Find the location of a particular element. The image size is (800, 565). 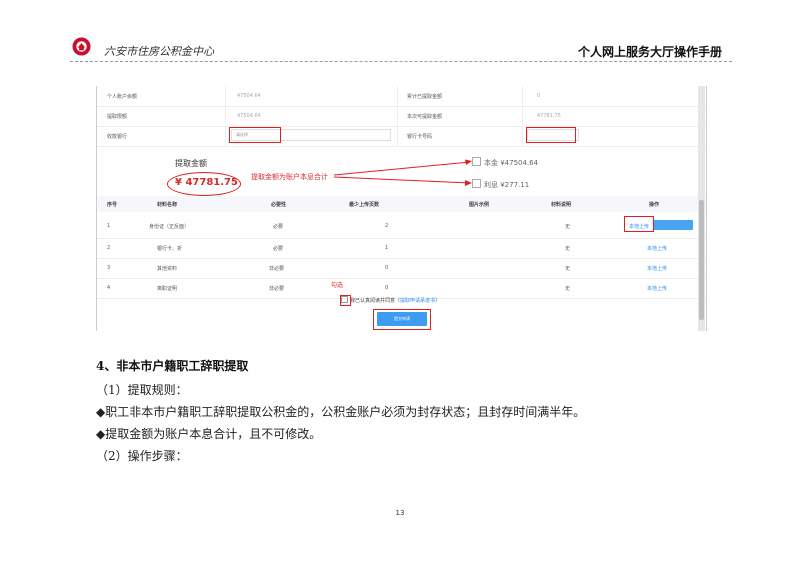

body-line: ◆提取金额为账户本息合计，且不可修改。 is located at coordinates (209, 434).